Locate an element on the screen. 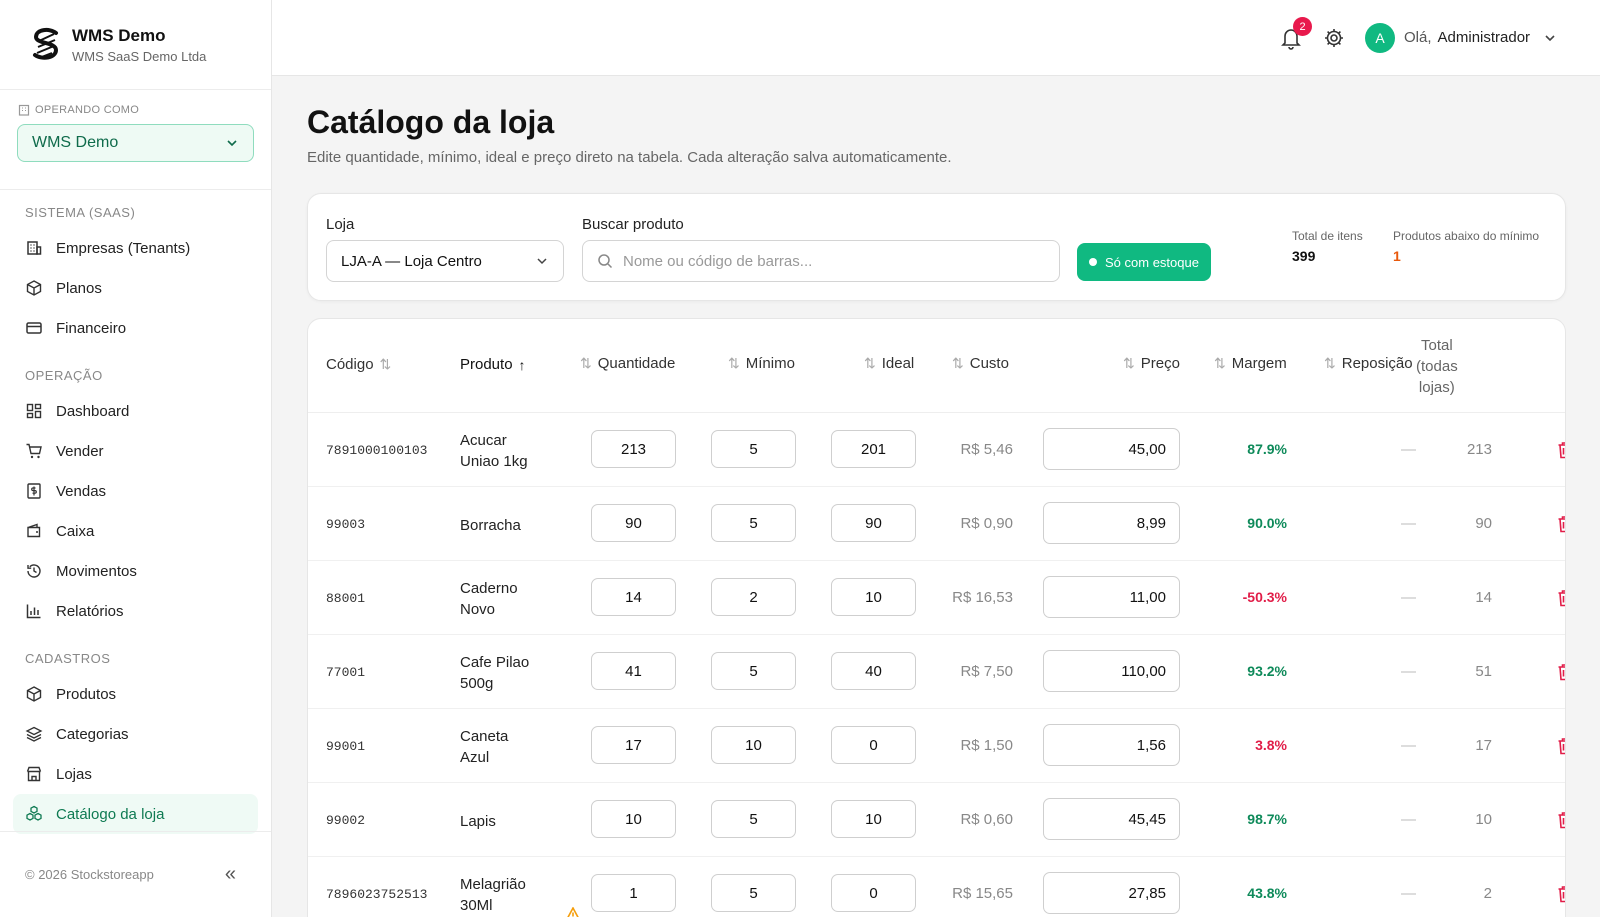  dashboard-icon is located at coordinates (34, 411).